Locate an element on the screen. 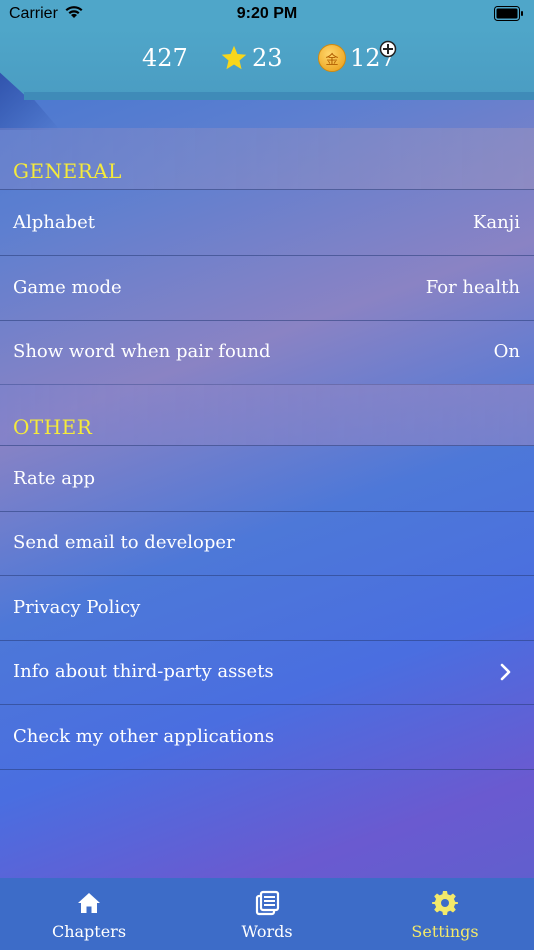  row-label: Privacy Policy is located at coordinates (77, 607).